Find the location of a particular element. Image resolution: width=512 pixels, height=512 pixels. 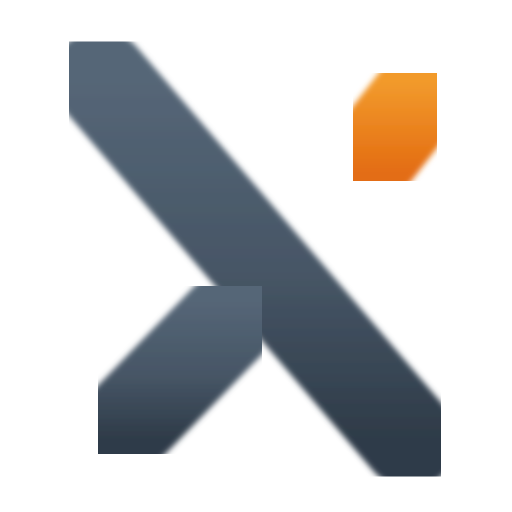

x-orange-accent is located at coordinates (395, 127).